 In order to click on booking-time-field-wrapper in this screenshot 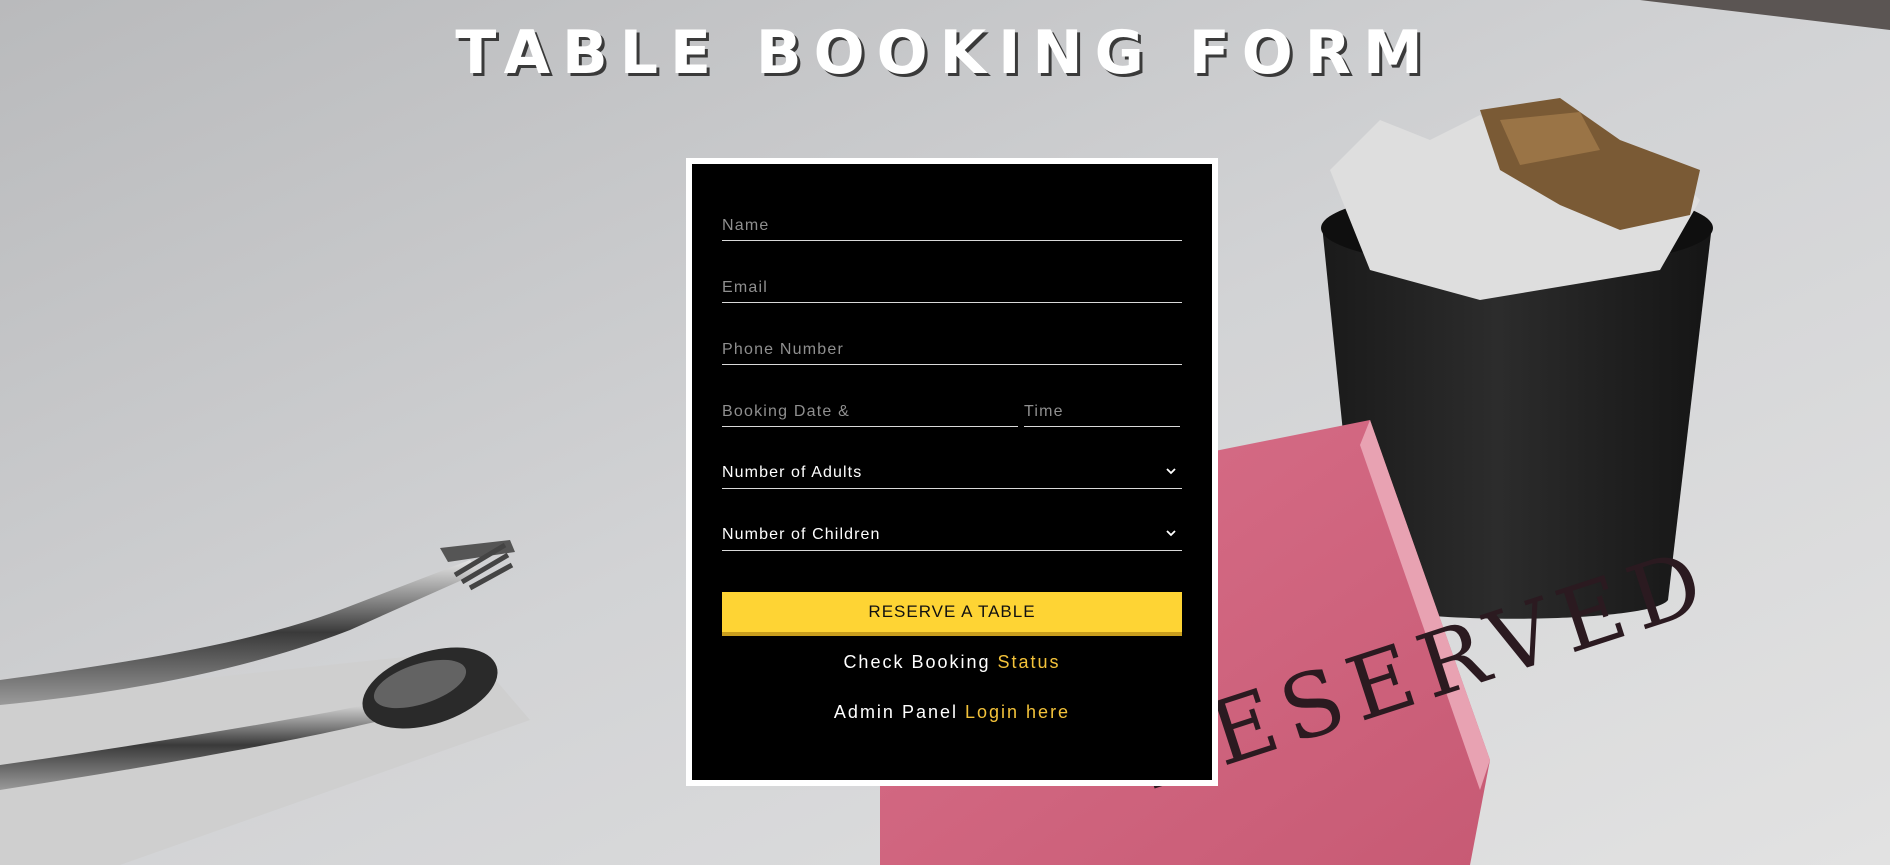, I will do `click(1102, 408)`.